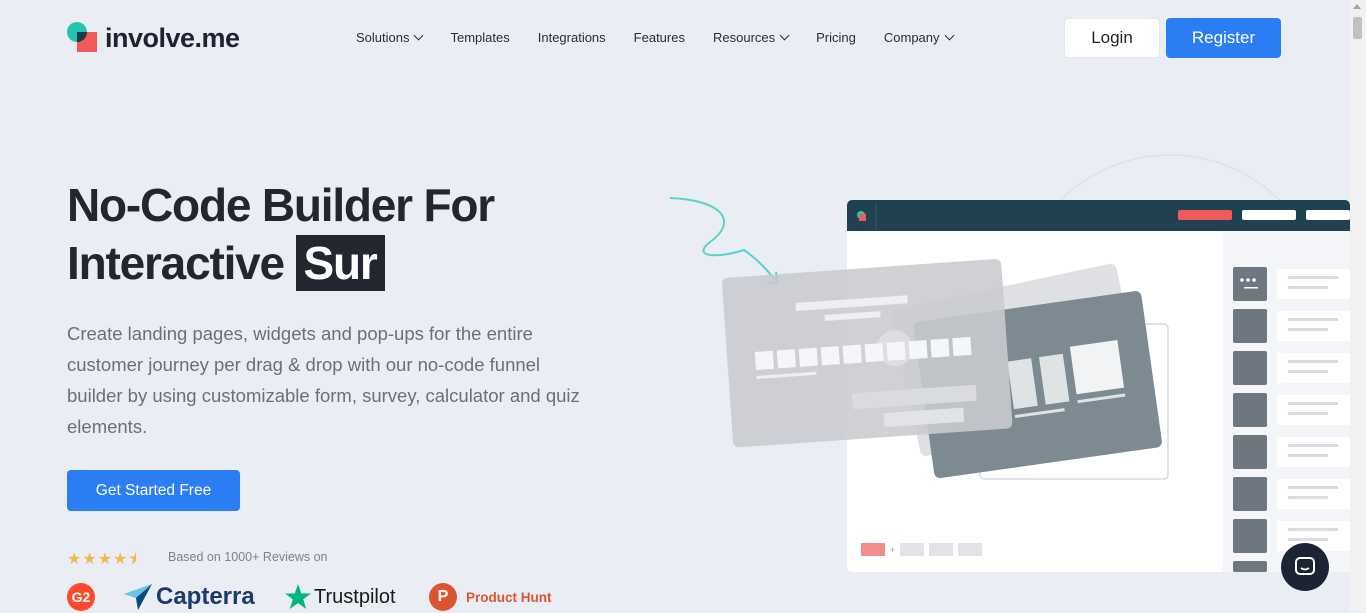  I want to click on trustpilot-star-icon, so click(298, 596).